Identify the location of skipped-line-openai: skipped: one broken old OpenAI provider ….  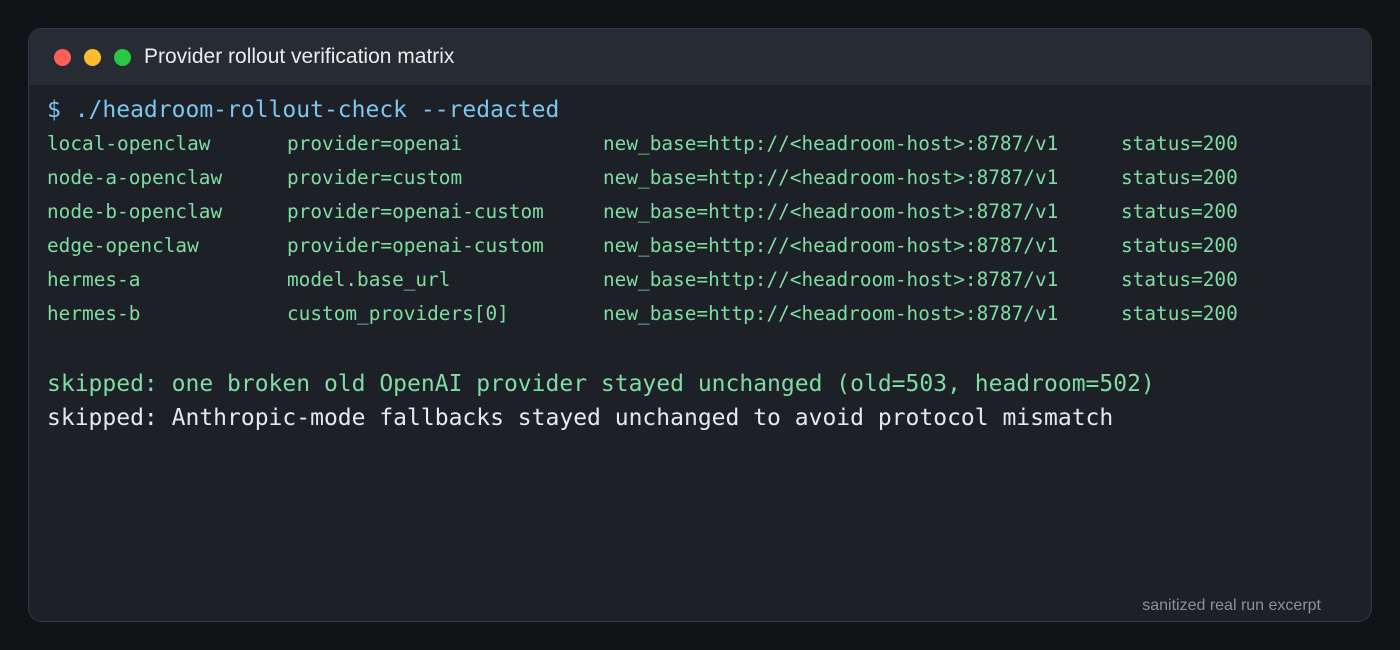
(601, 384).